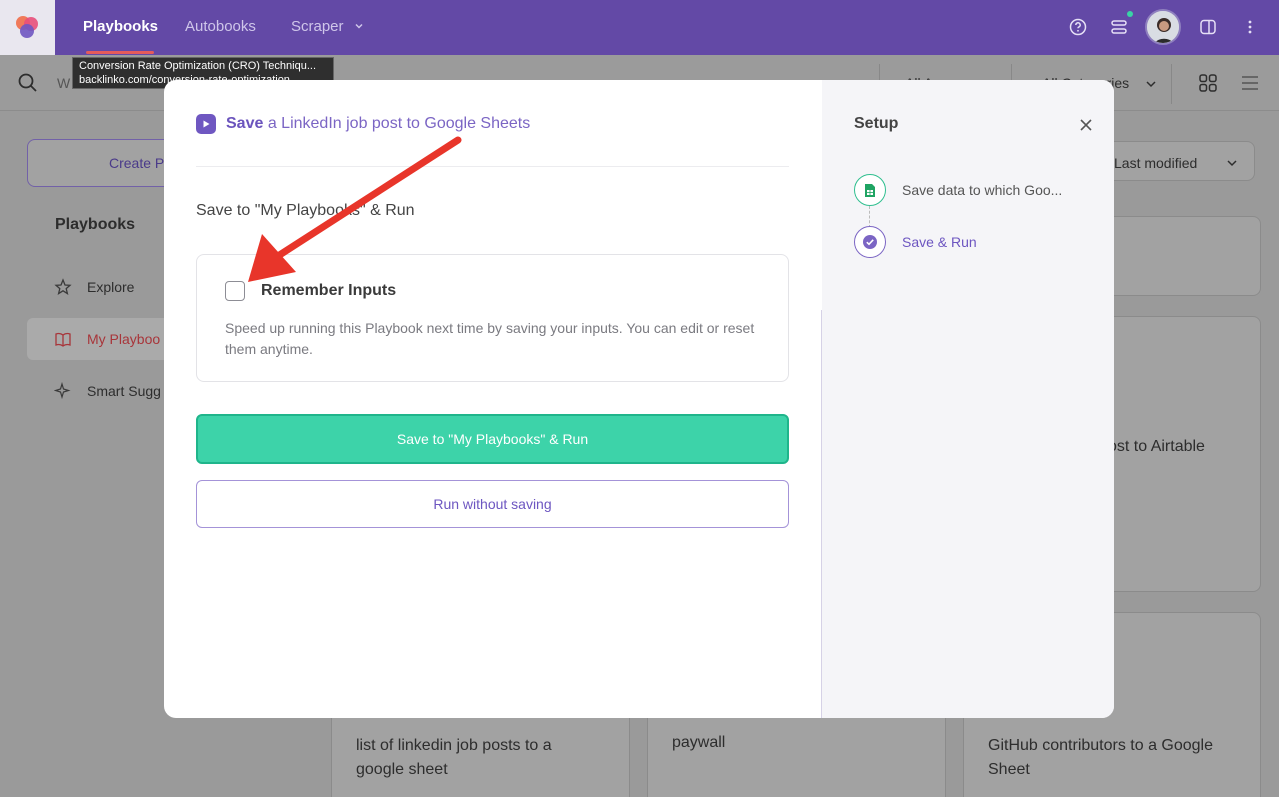  What do you see at coordinates (120, 26) in the screenshot?
I see `nav-playbooks: Playbooks` at bounding box center [120, 26].